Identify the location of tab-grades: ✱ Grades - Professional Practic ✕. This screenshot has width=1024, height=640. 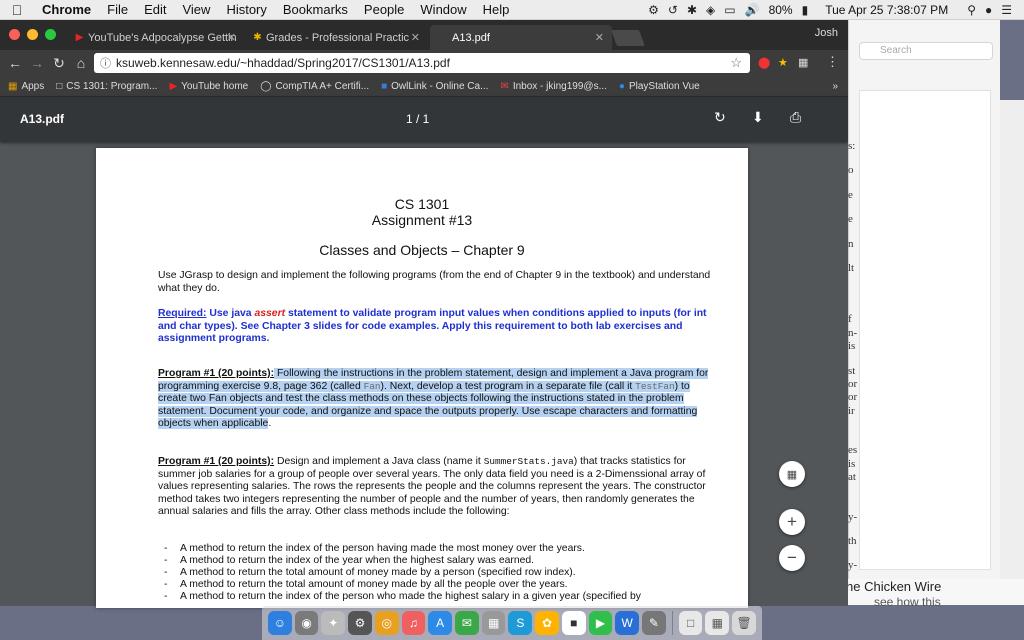
(336, 37).